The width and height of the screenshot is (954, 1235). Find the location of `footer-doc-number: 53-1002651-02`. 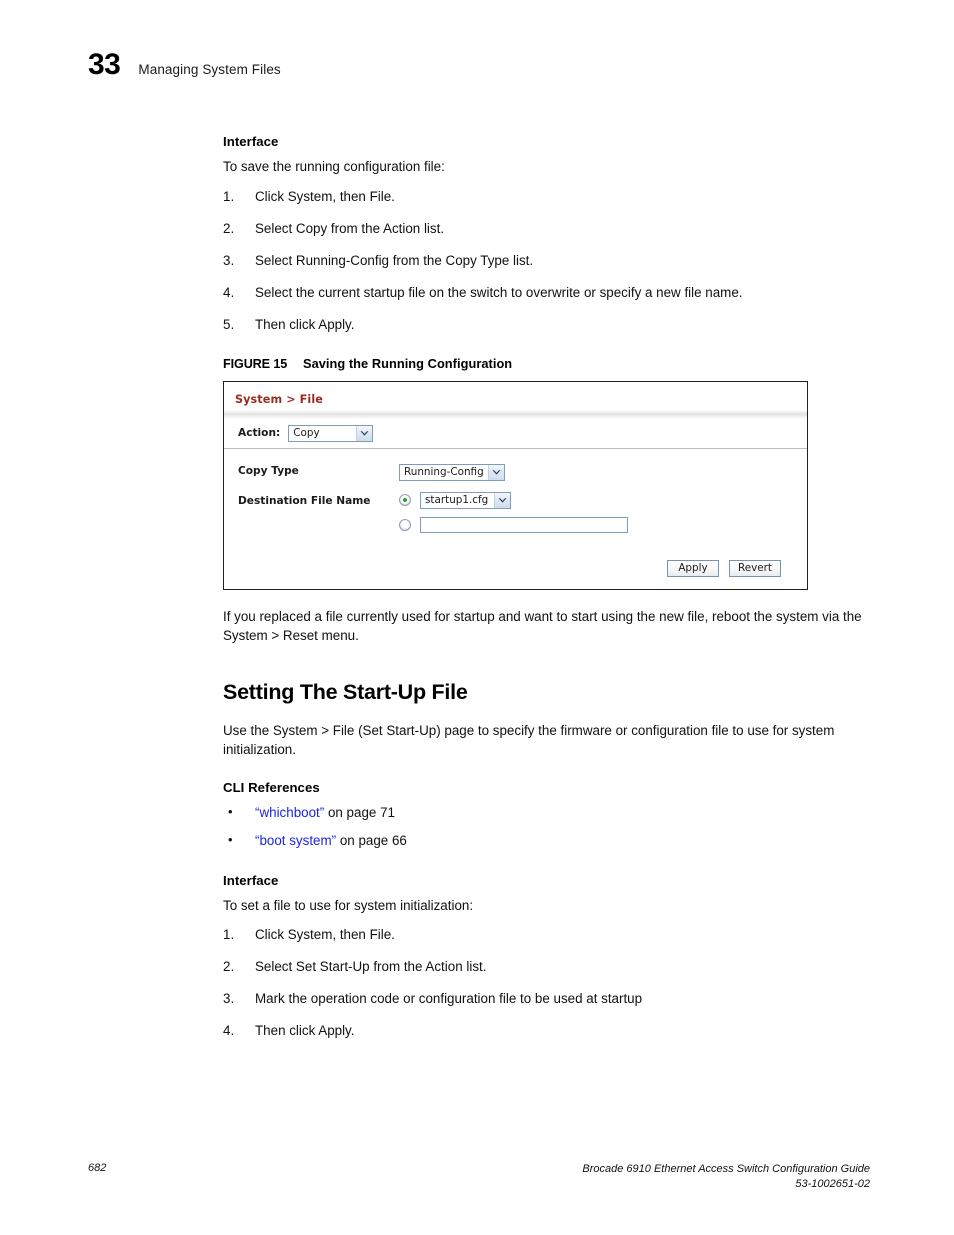

footer-doc-number: 53-1002651-02 is located at coordinates (832, 1184).